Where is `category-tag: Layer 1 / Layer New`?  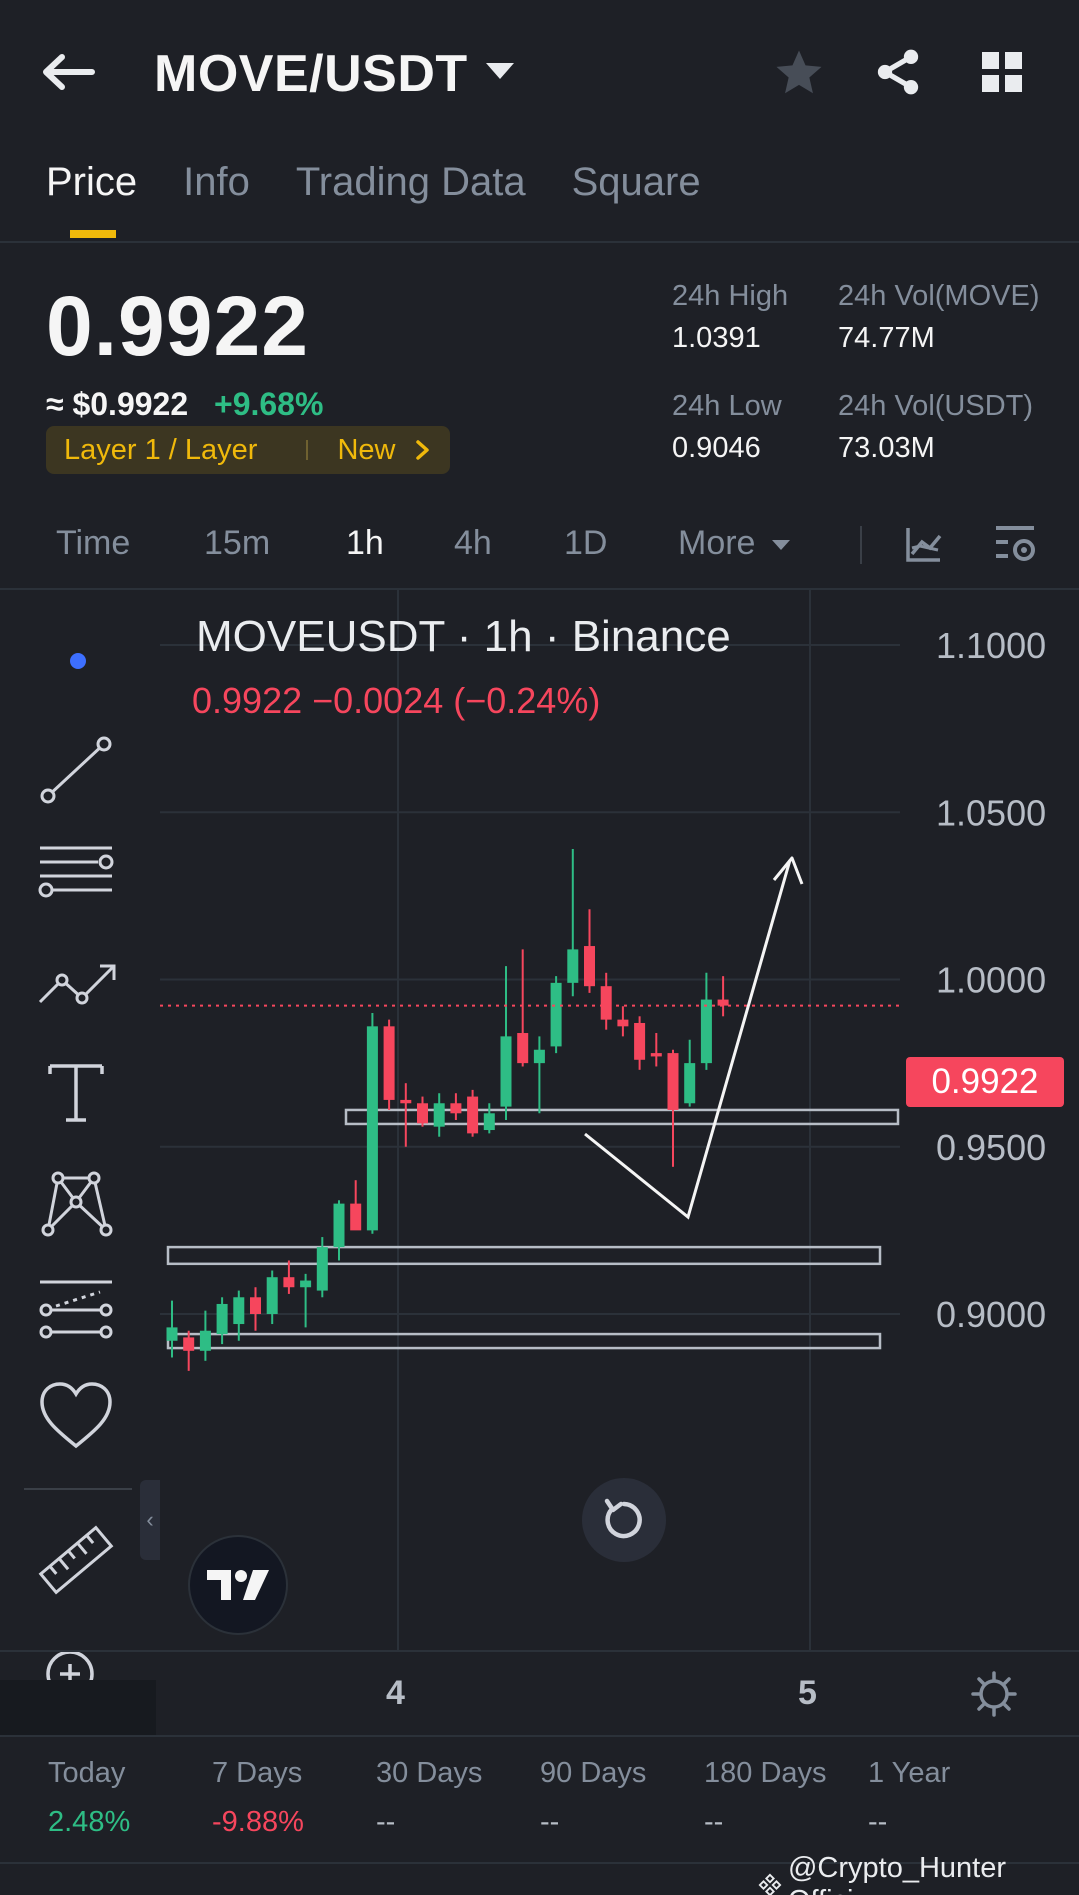
category-tag: Layer 1 / Layer New is located at coordinates (248, 450).